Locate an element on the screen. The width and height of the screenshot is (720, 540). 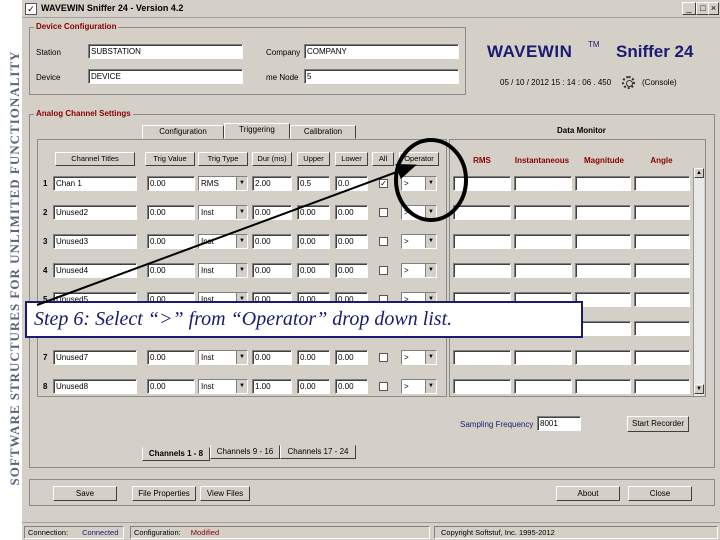
tab-channels-1-8: Channels 1 - 8 is located at coordinates (176, 454).